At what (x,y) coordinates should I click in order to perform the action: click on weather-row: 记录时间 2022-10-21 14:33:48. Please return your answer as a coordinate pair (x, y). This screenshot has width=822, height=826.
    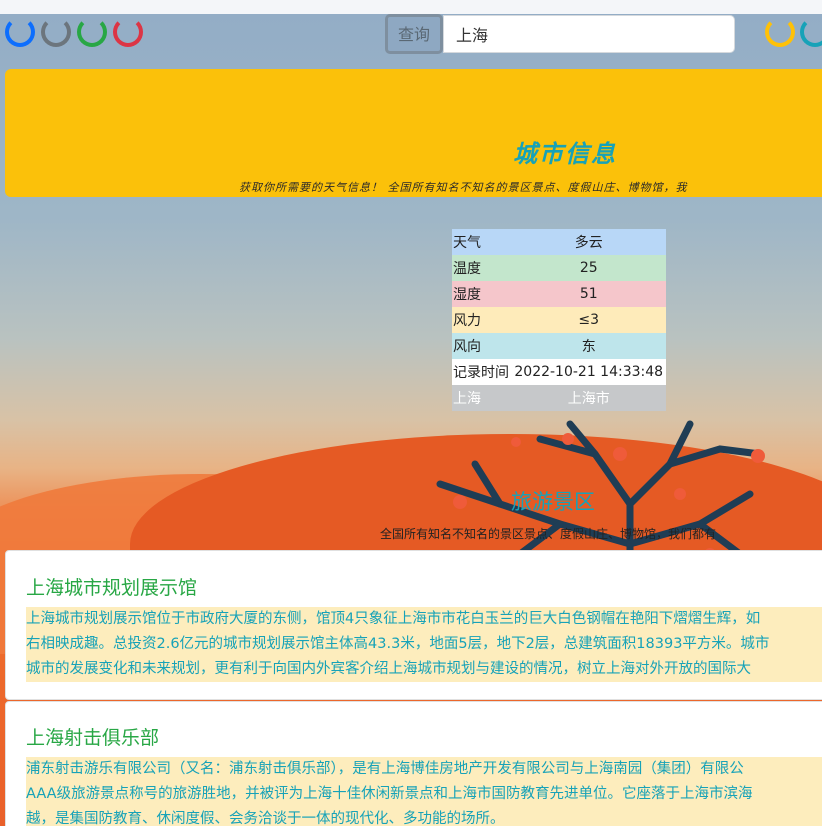
    Looking at the image, I should click on (559, 372).